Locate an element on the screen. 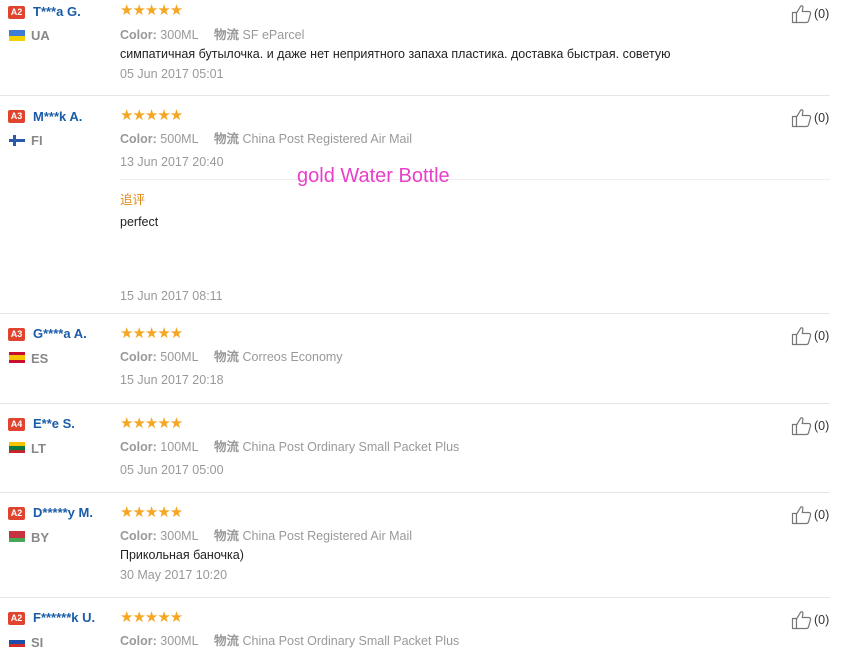 This screenshot has height=650, width=850. review-date: 05 Jun 2017 05:01 is located at coordinates (172, 74).